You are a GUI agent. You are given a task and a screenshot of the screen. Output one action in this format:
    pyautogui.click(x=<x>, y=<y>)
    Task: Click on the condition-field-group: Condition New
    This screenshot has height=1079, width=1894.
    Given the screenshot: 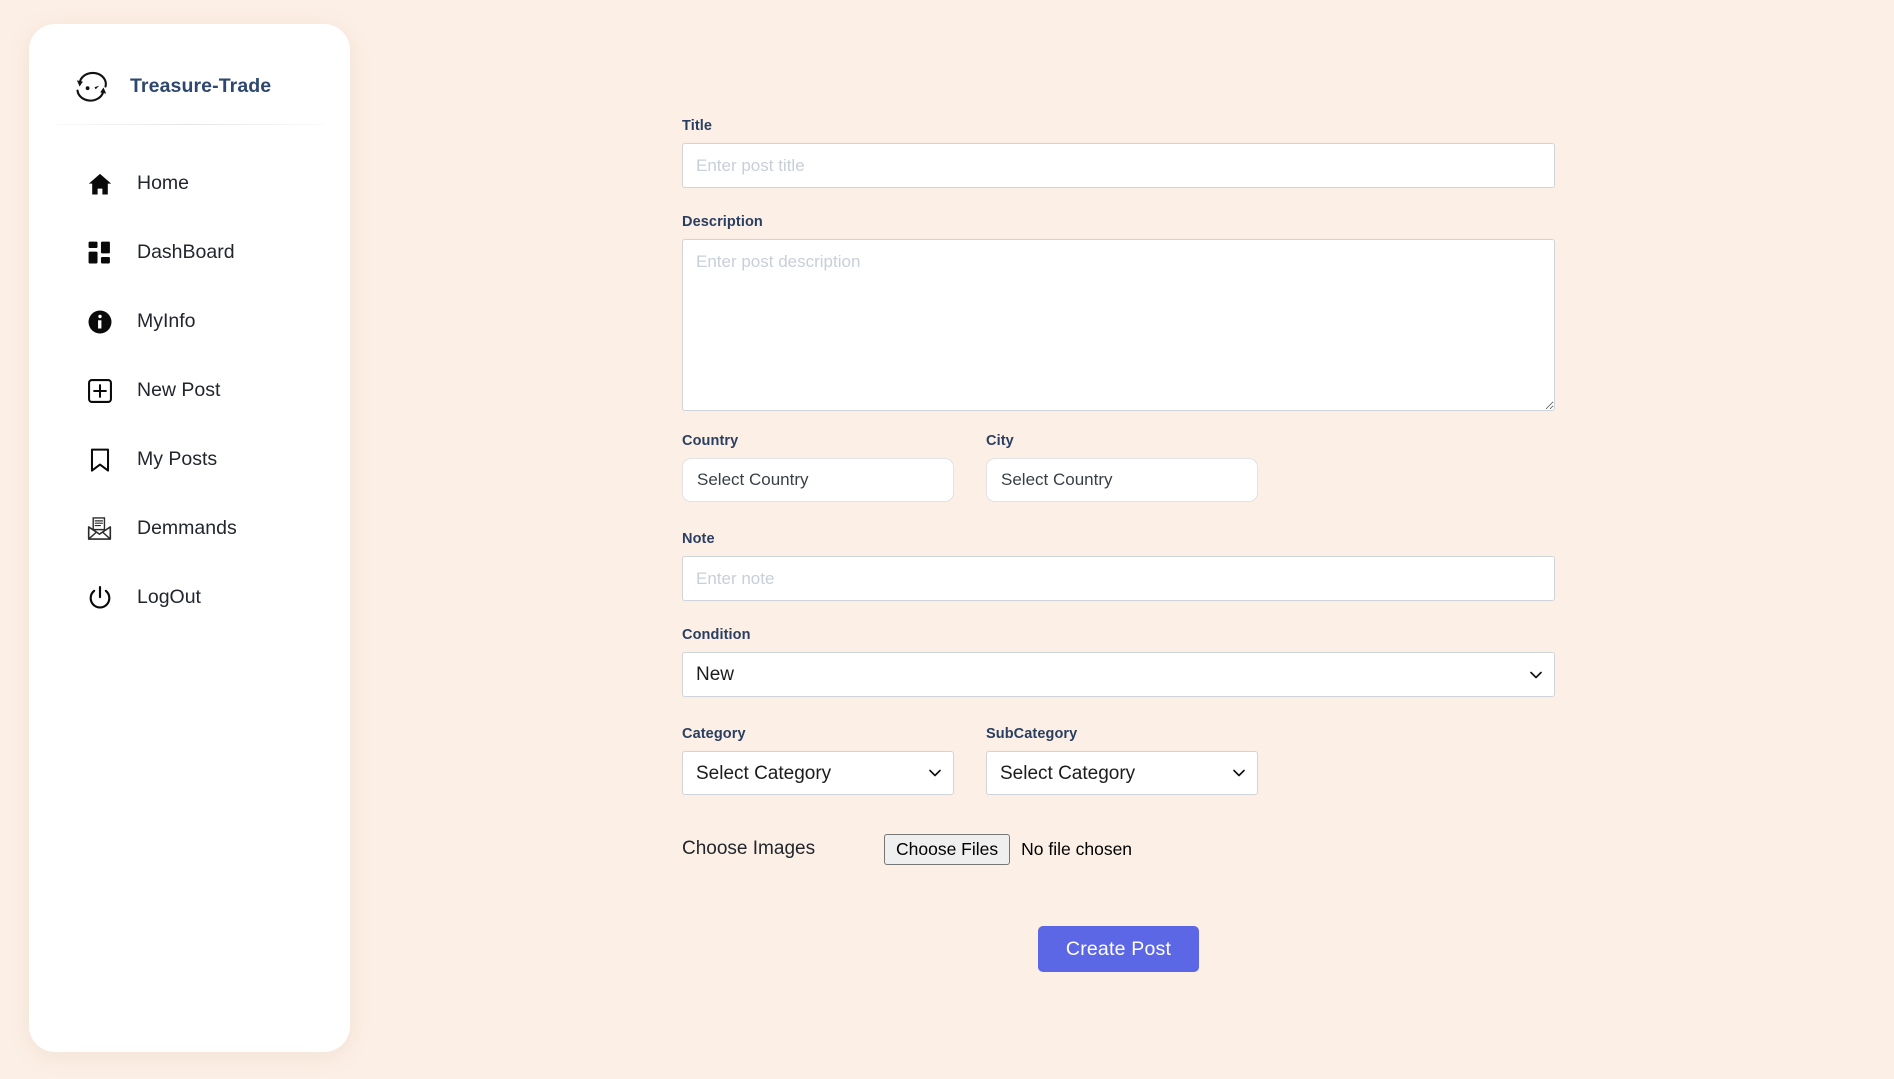 What is the action you would take?
    pyautogui.click(x=1122, y=662)
    